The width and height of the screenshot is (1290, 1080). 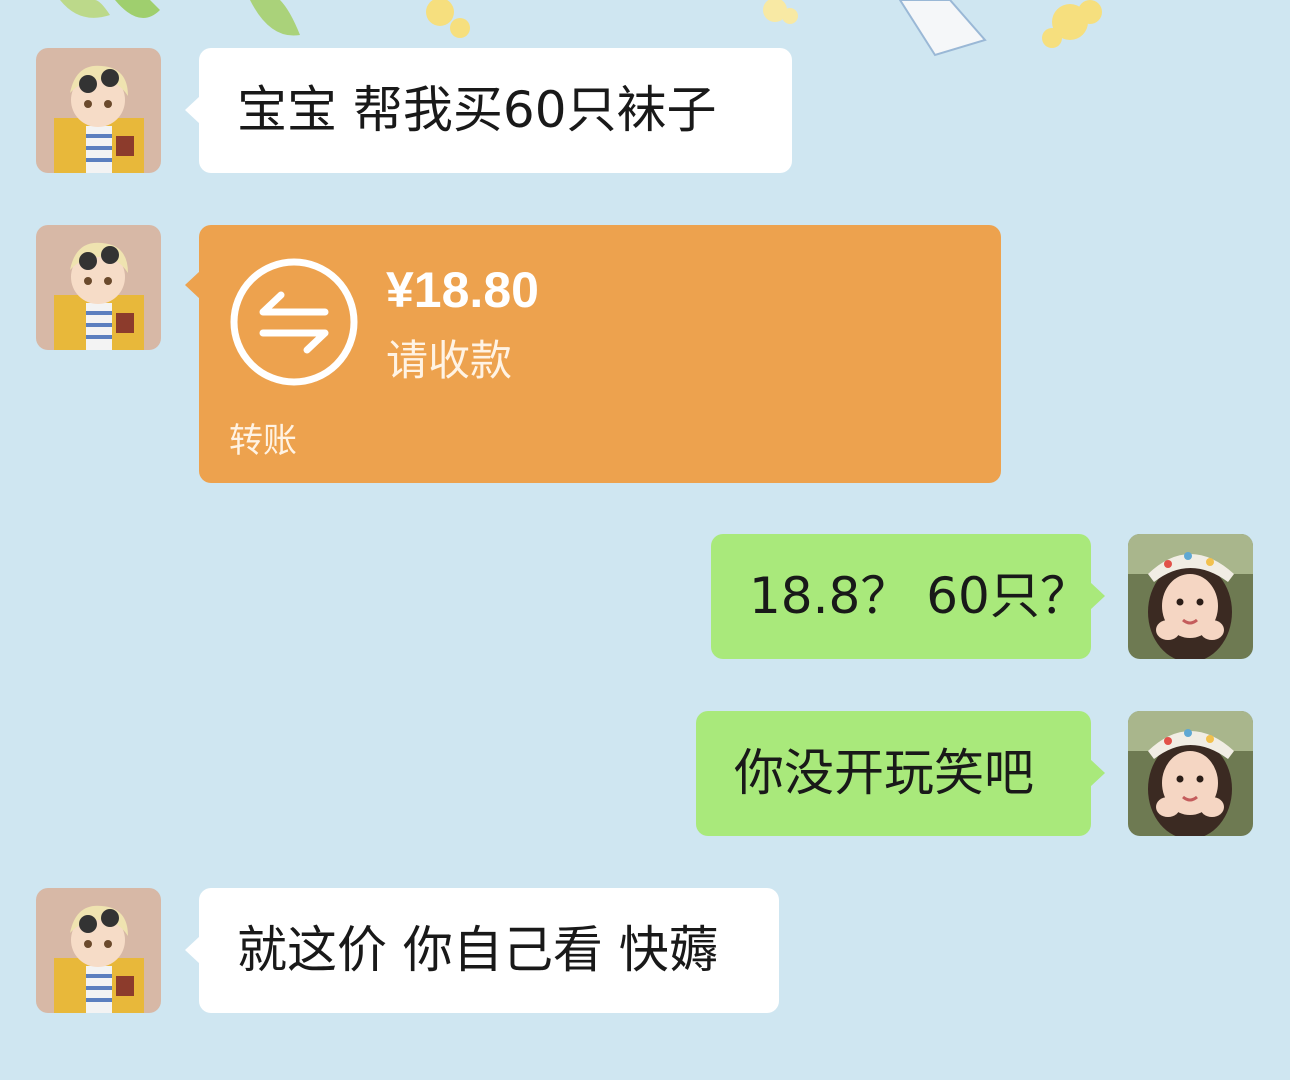 I want to click on transfer-amount: ¥18.80, so click(x=462, y=290).